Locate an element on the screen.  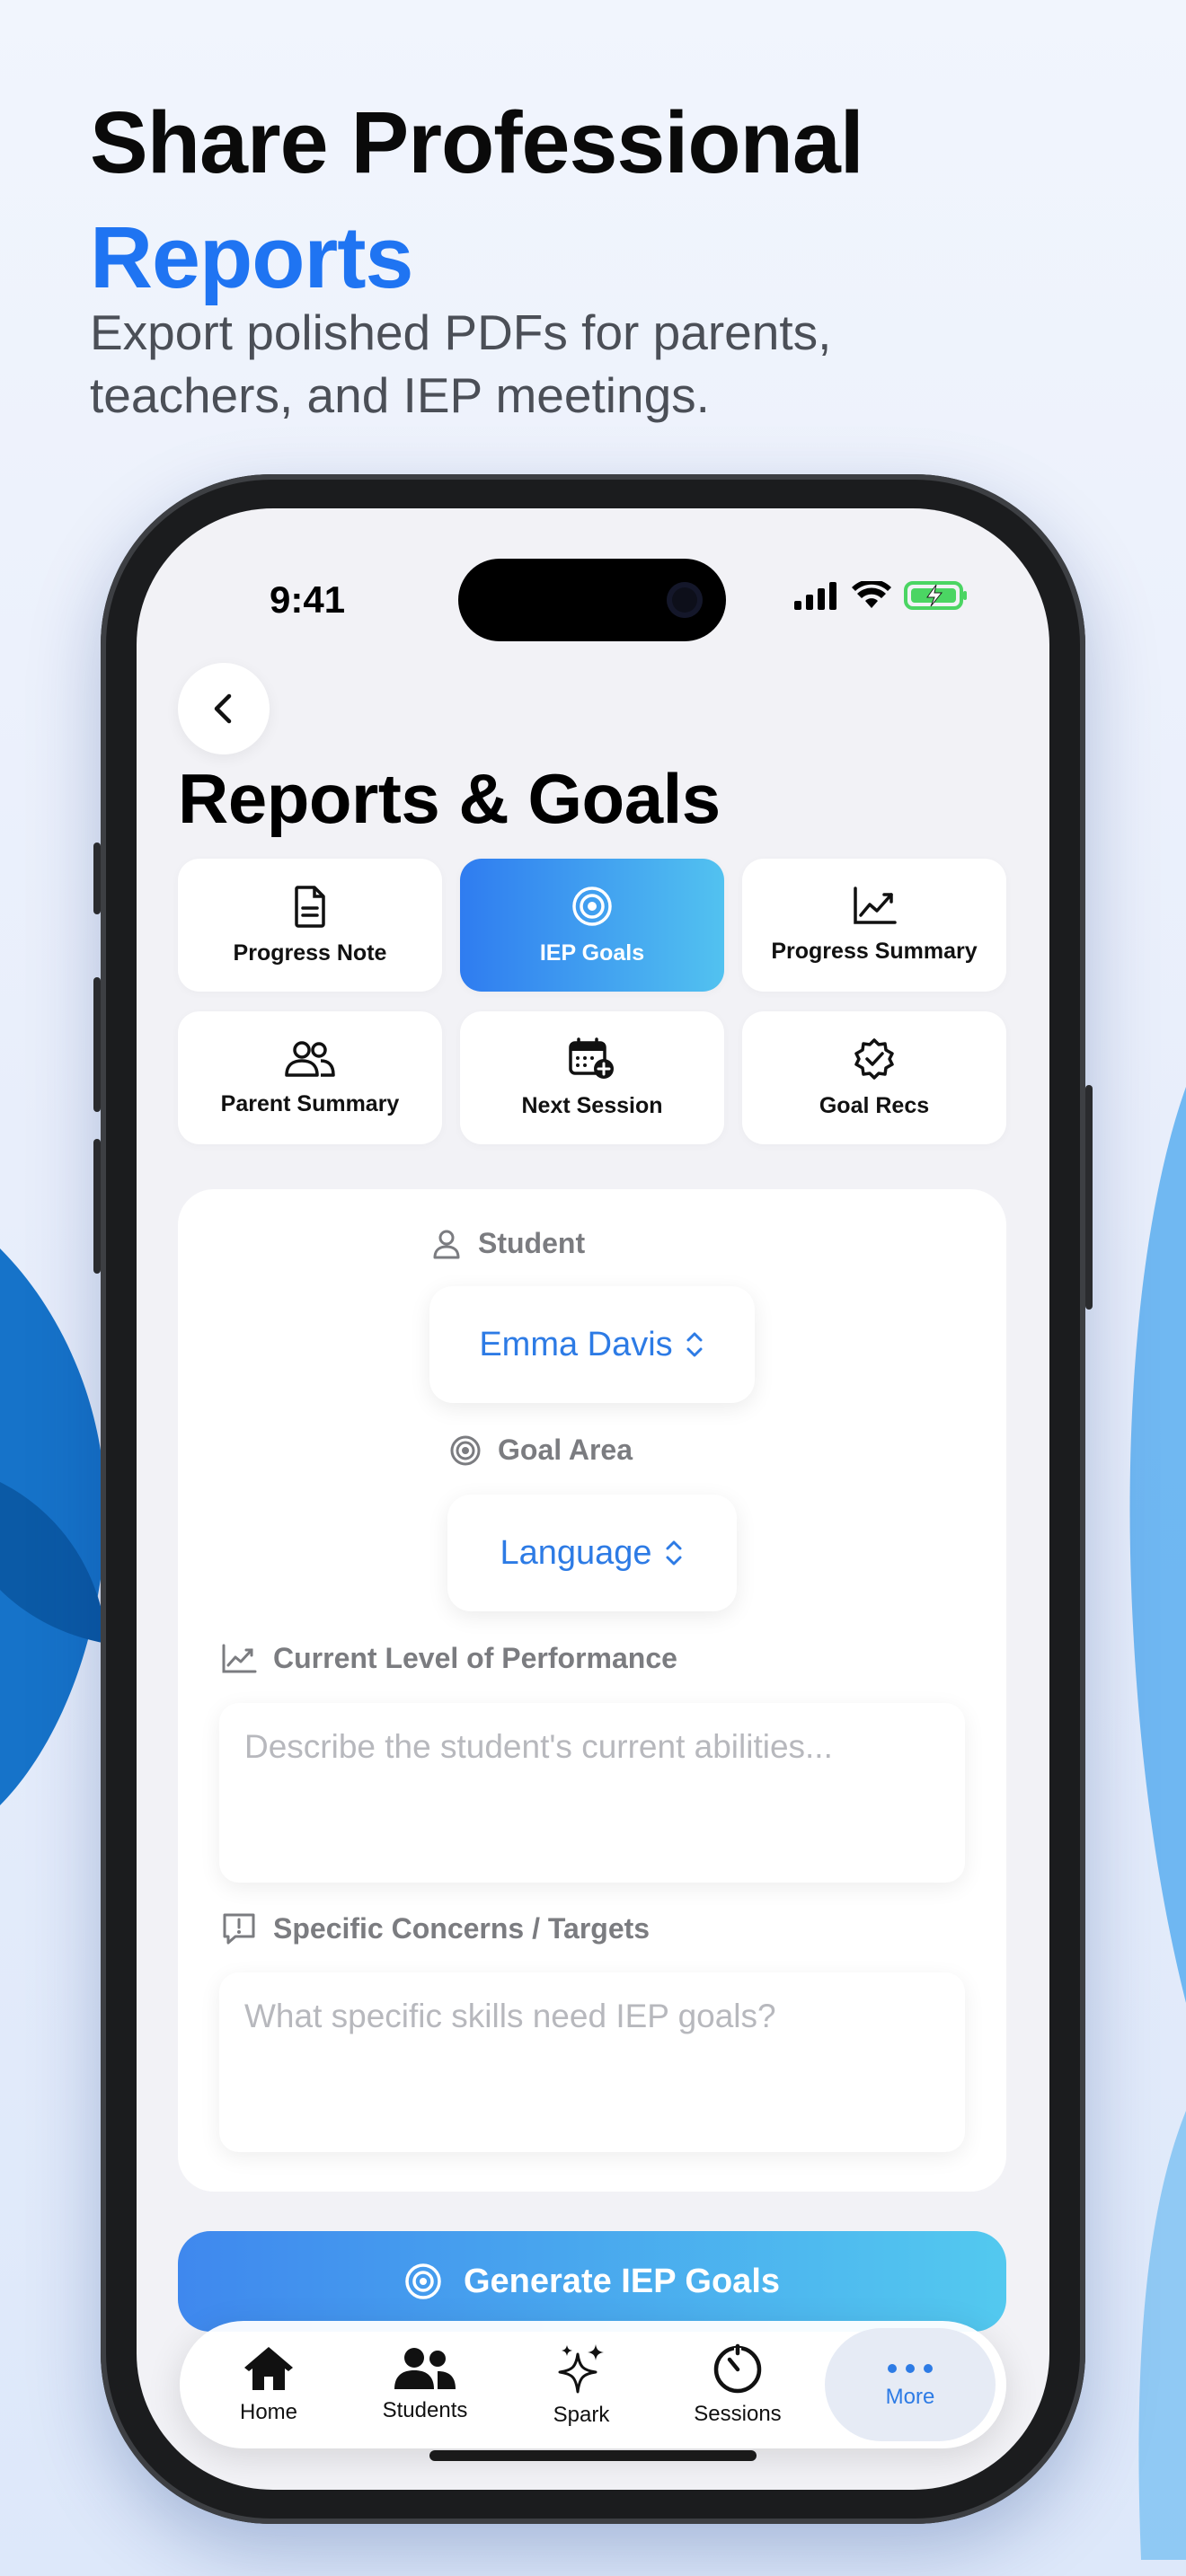
tab-sessions: Sessions is located at coordinates (737, 2384).